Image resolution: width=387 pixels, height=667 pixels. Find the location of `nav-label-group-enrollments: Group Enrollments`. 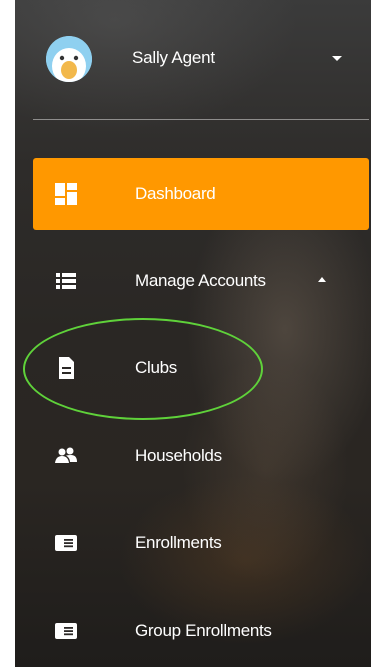

nav-label-group-enrollments: Group Enrollments is located at coordinates (203, 630).